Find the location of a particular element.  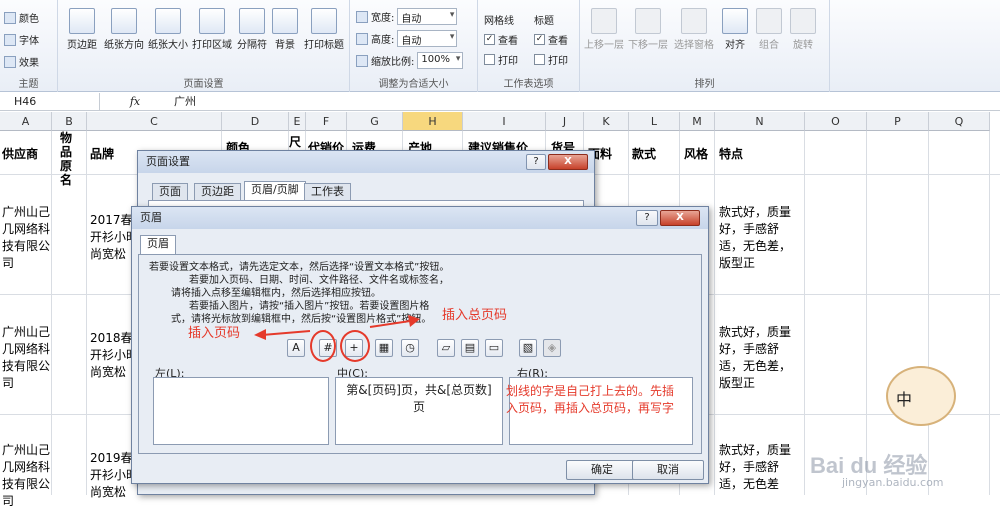

align-icon is located at coordinates (735, 21).